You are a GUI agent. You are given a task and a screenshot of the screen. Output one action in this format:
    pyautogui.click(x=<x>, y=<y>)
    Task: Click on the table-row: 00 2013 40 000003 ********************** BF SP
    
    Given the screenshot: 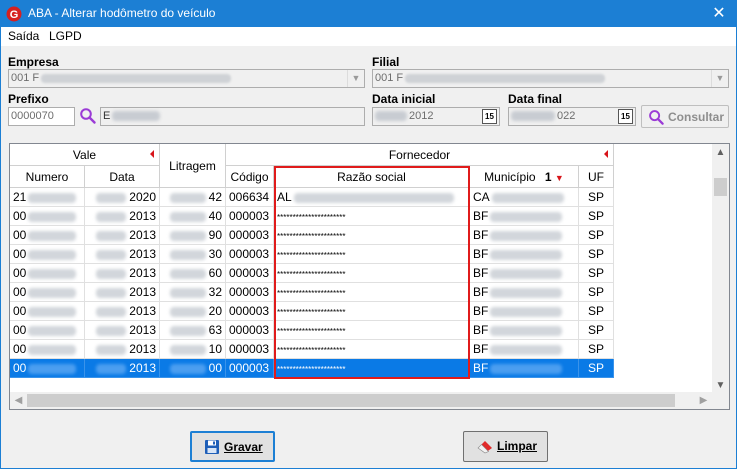 What is the action you would take?
    pyautogui.click(x=312, y=216)
    